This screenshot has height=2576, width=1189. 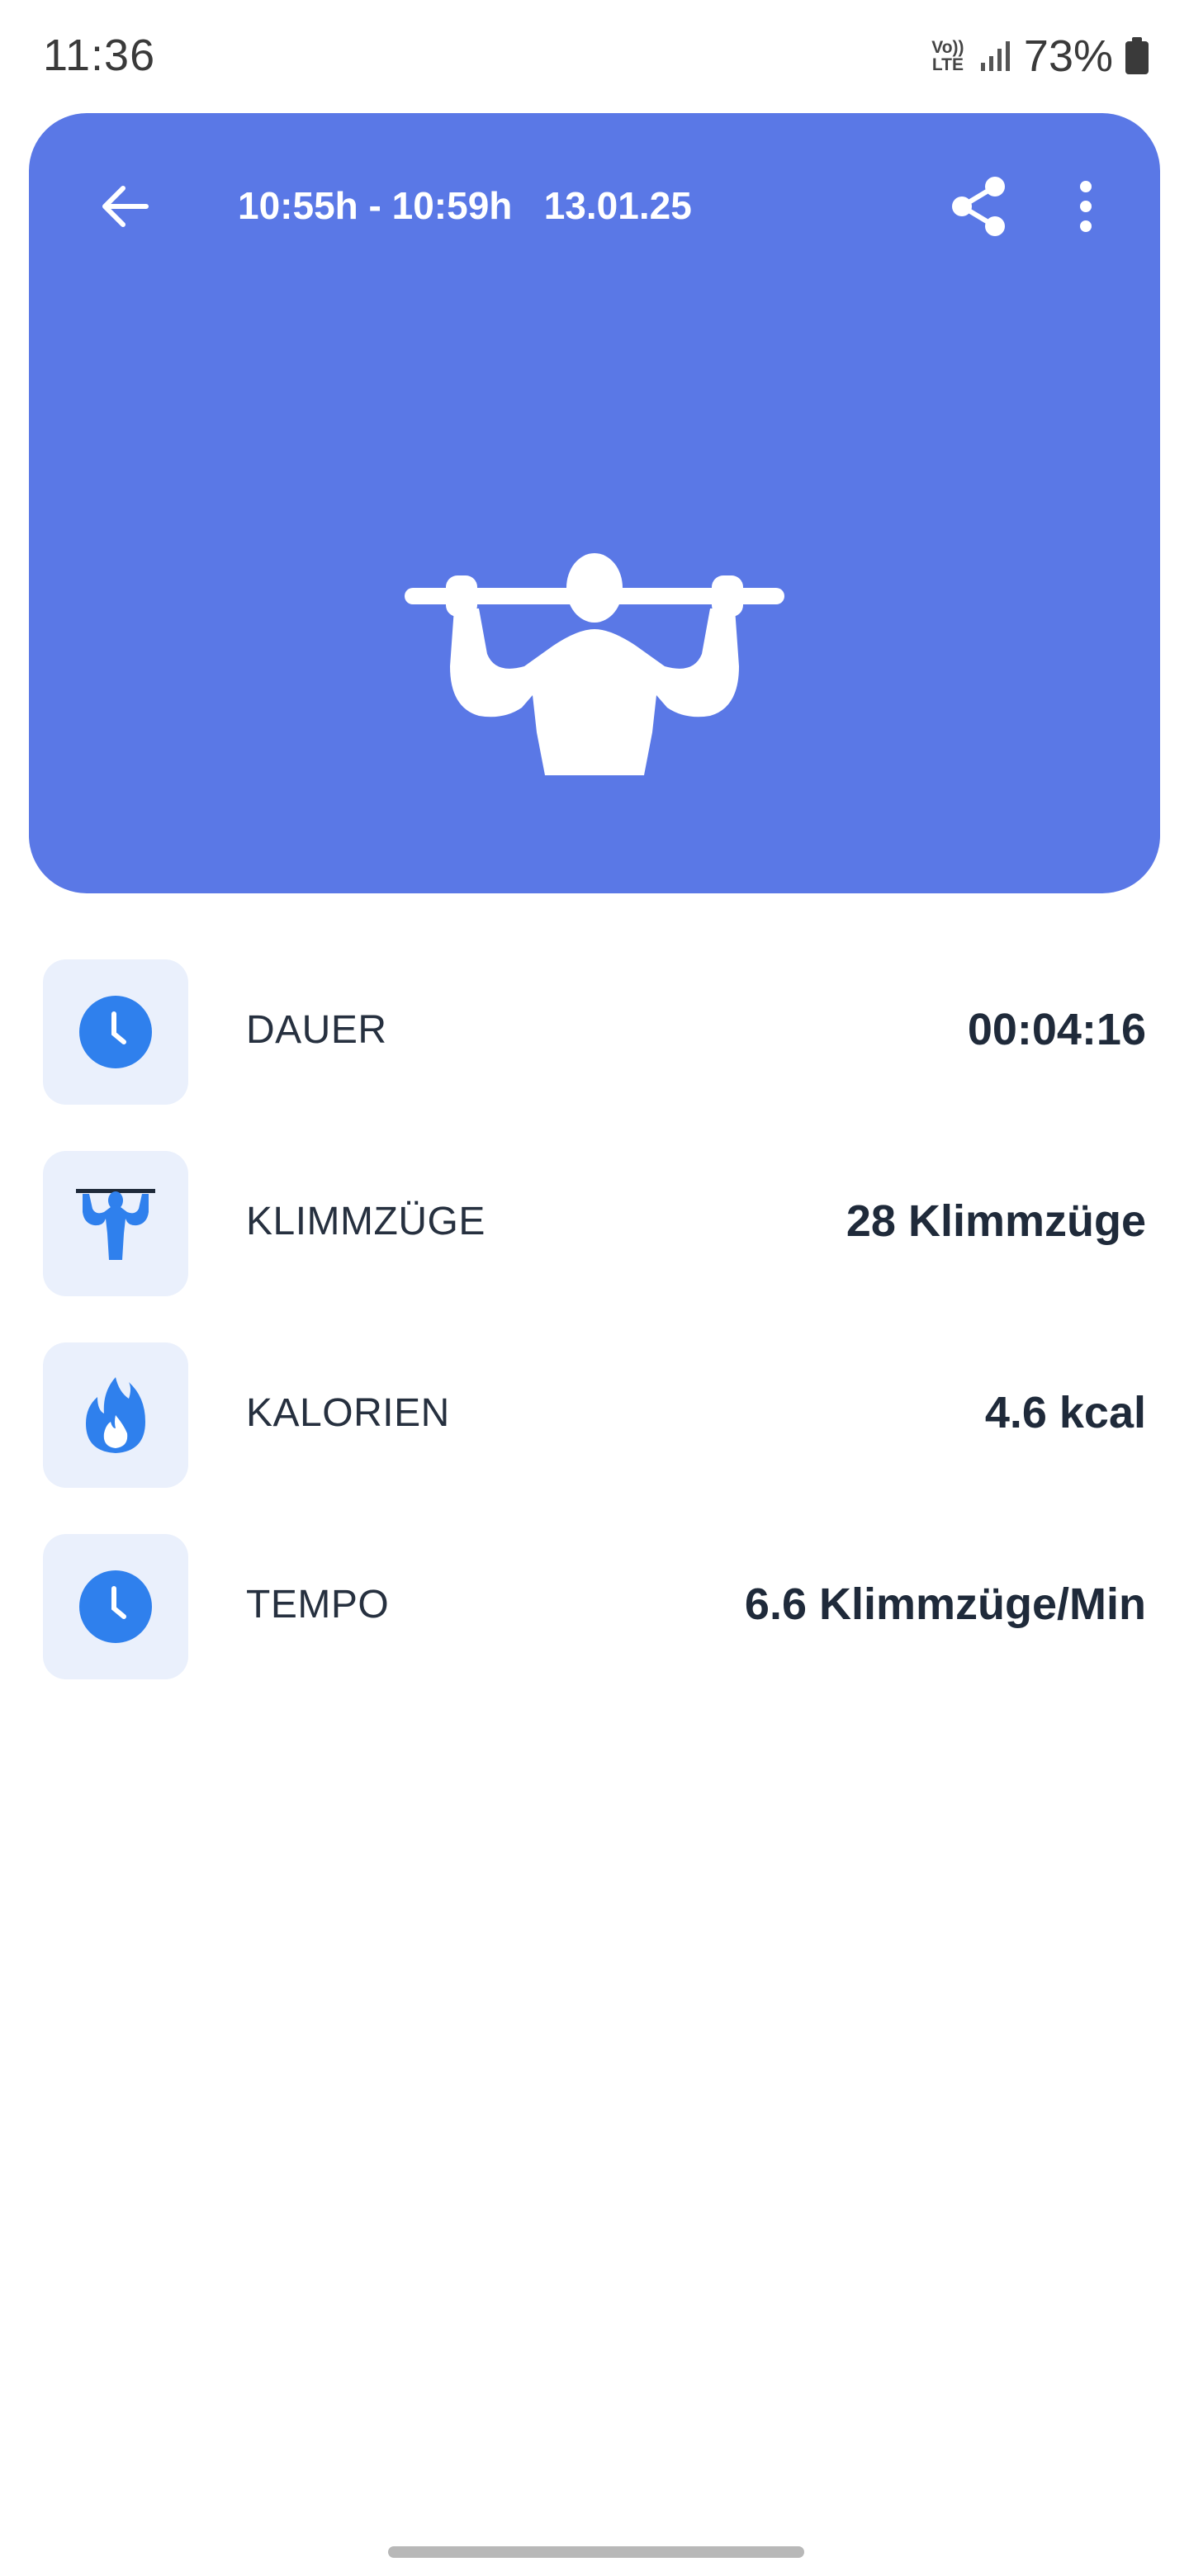 I want to click on stat-label: DAUER, so click(x=316, y=1030).